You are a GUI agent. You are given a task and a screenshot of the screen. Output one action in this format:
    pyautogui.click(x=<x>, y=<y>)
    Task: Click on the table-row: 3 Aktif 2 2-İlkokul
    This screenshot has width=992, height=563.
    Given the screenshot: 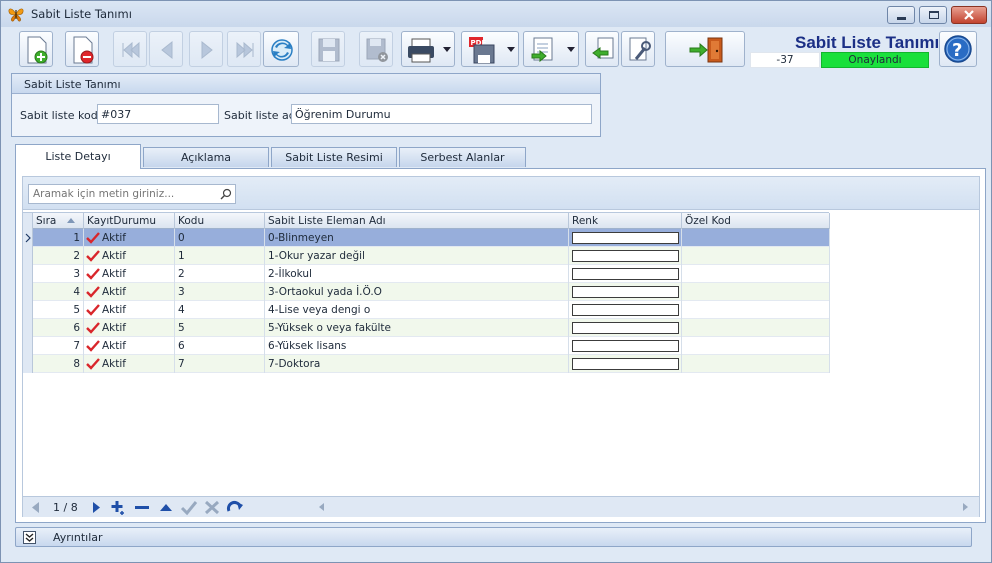 What is the action you would take?
    pyautogui.click(x=426, y=274)
    